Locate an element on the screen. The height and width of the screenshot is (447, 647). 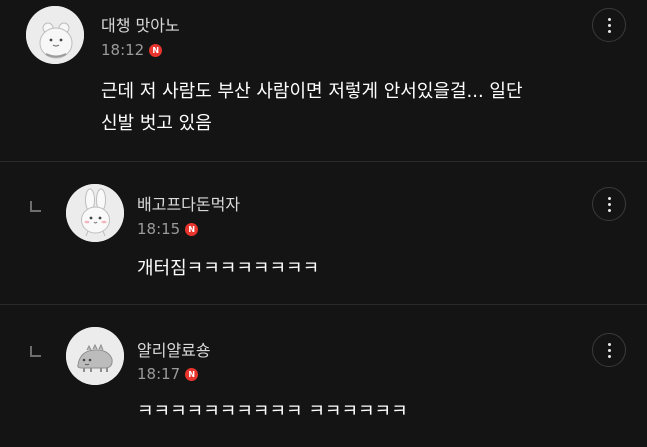
rabbit-avatar-icon is located at coordinates (95, 213).